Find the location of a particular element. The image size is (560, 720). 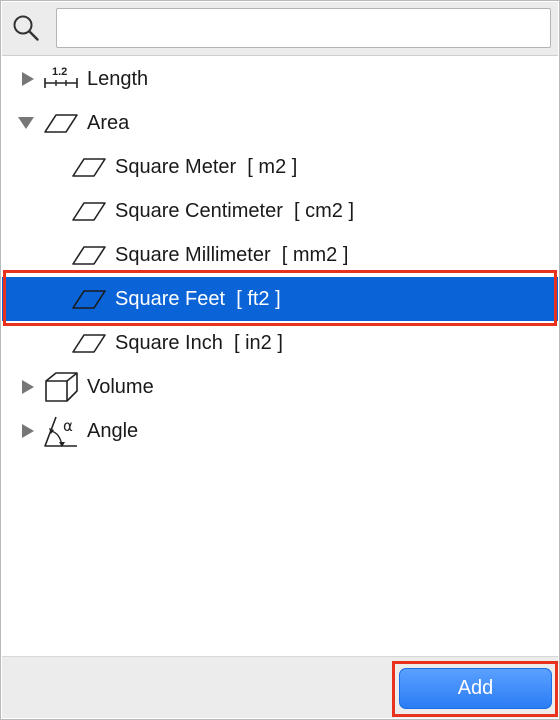

add-button: Add is located at coordinates (475, 688).